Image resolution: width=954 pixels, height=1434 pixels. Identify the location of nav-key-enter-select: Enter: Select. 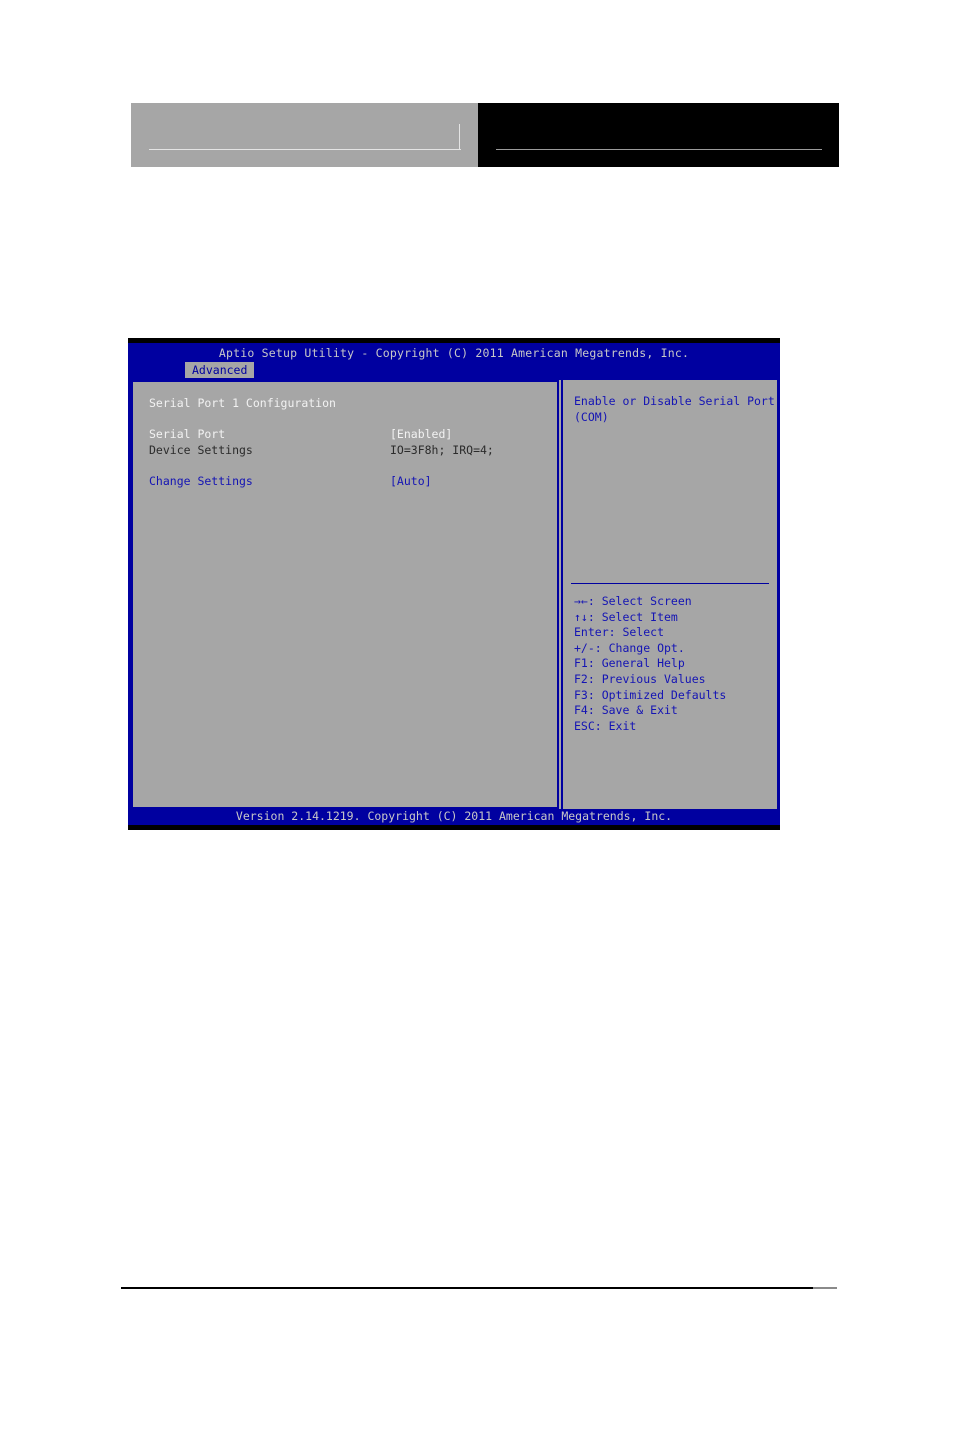
(619, 632).